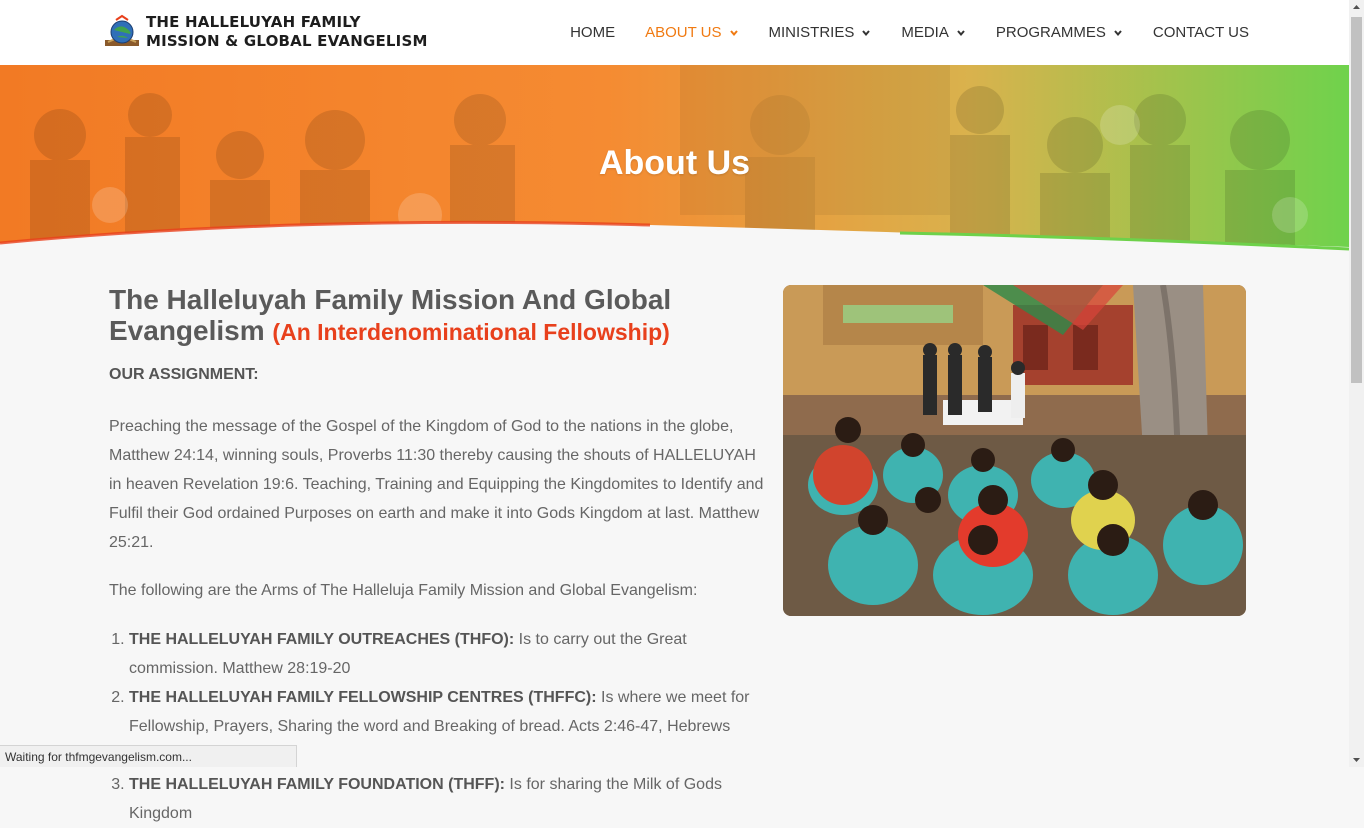  I want to click on arm-title: THE HALLELUYAH FAMILY FOUNDATION (THFF):, so click(317, 784).